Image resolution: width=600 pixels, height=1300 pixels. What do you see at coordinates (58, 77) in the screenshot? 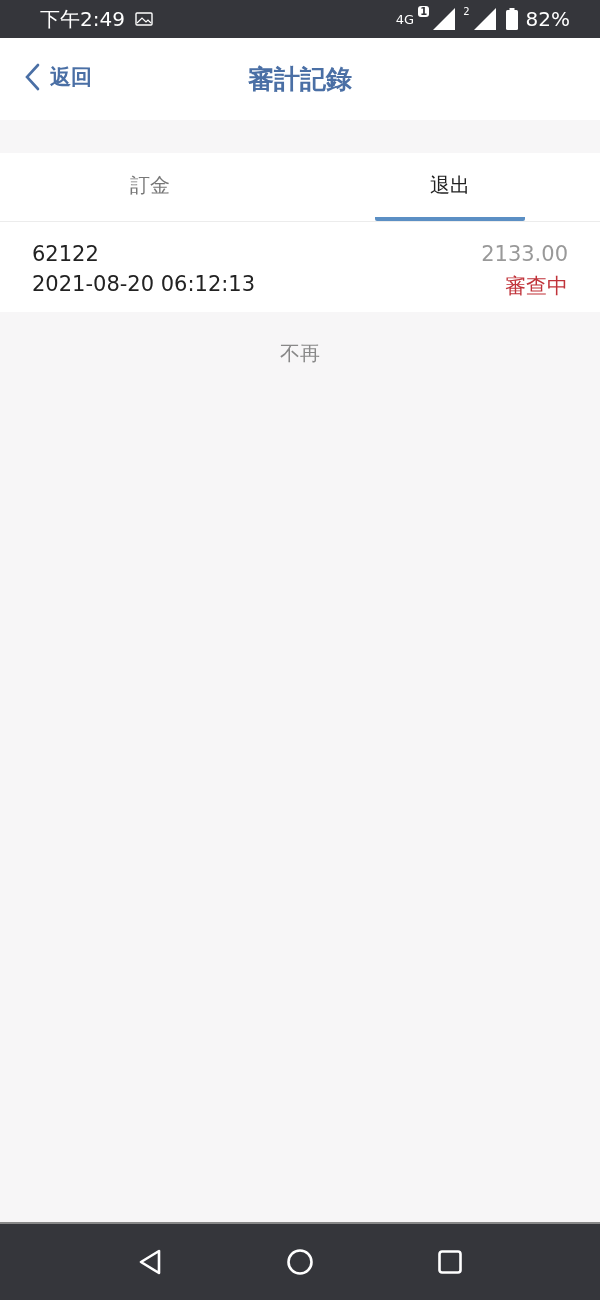
I see `back-button: 返回` at bounding box center [58, 77].